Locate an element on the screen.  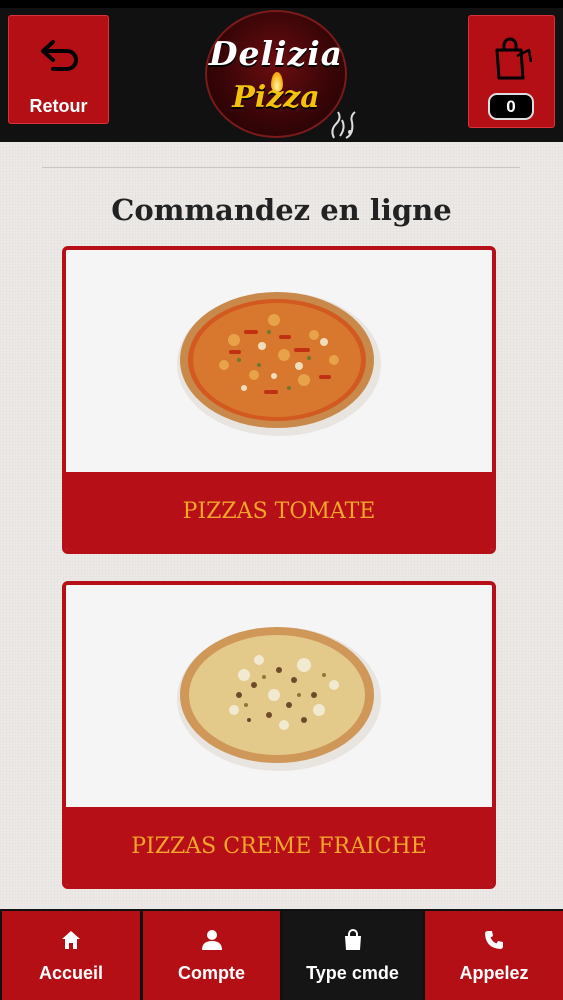
status-strip is located at coordinates (281, 4).